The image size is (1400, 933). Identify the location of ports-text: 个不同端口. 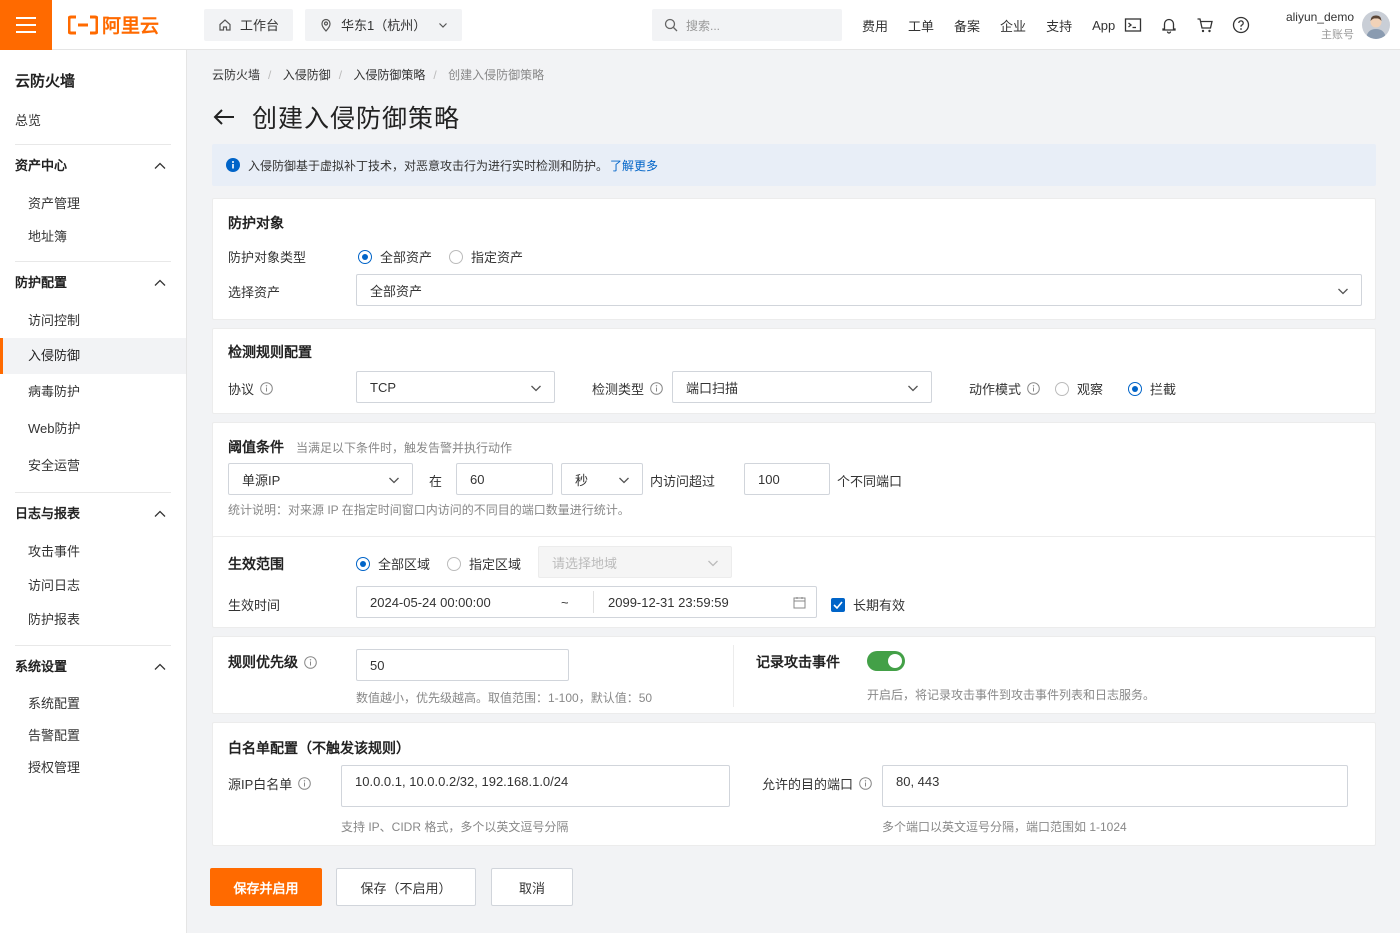
(870, 481).